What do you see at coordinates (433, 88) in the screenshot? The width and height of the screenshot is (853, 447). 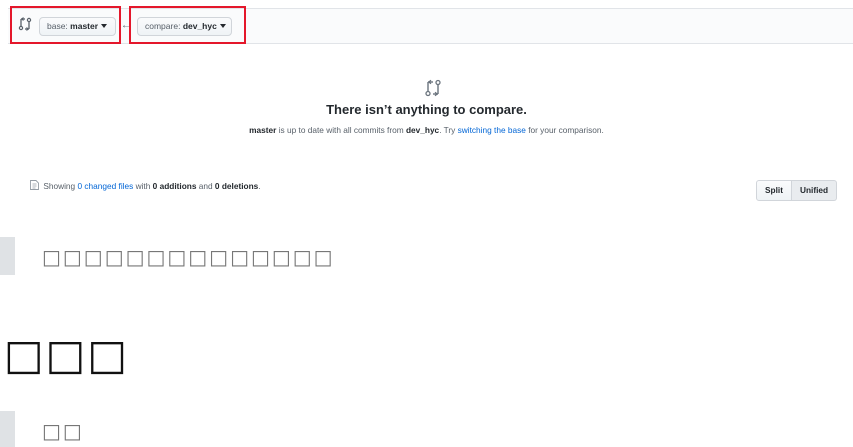 I see `git-compare-icon` at bounding box center [433, 88].